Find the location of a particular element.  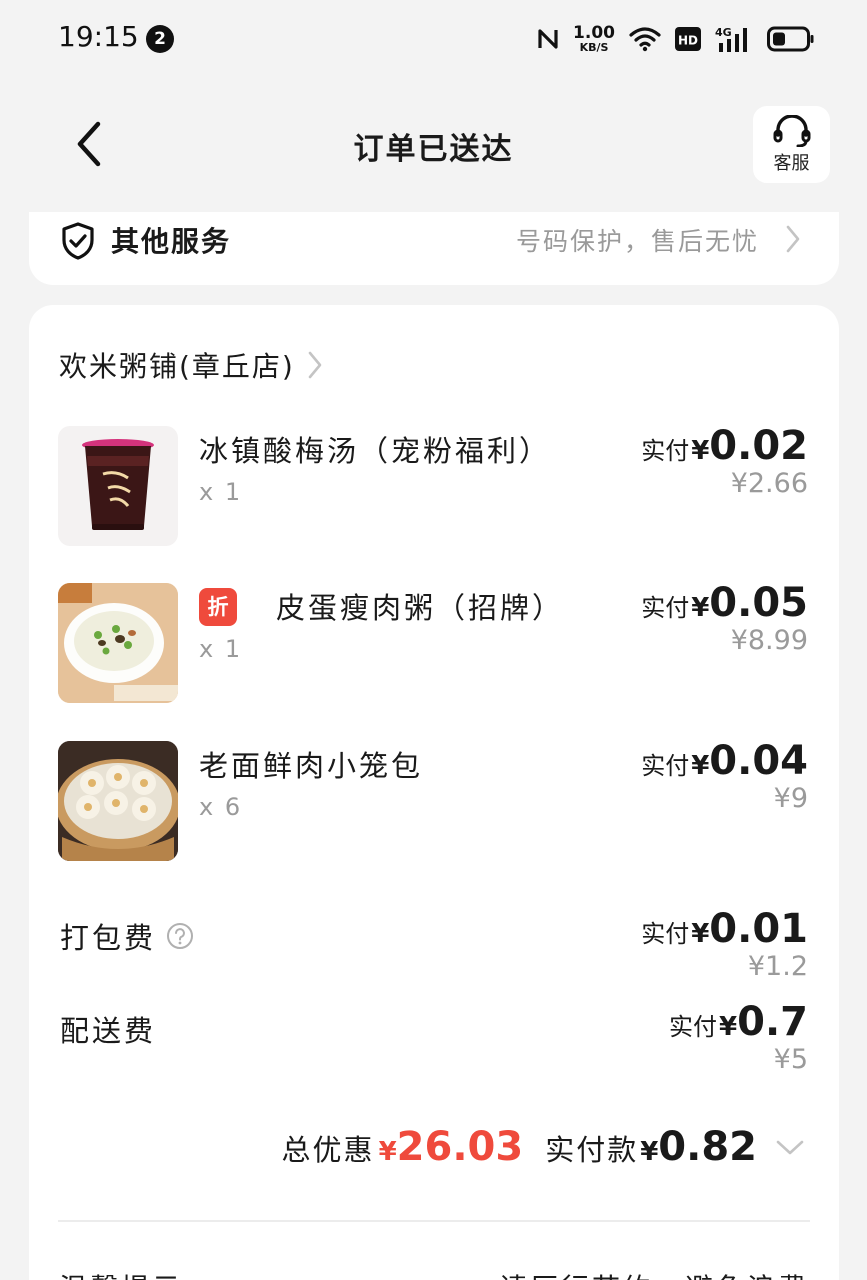

chevron-down-icon is located at coordinates (790, 1148).